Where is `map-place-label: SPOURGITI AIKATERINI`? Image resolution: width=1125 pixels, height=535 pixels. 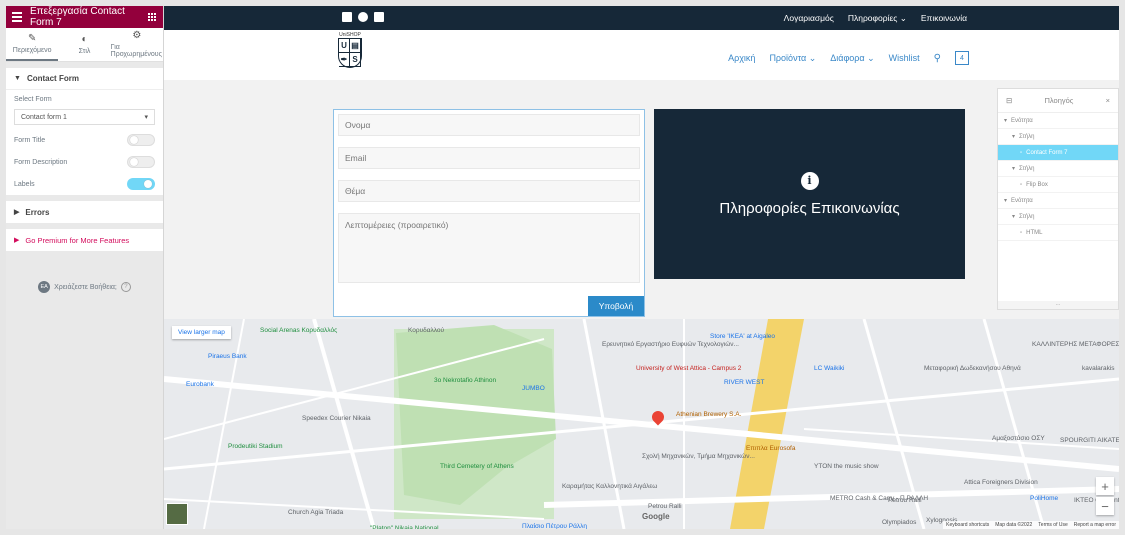 map-place-label: SPOURGITI AIKATERINI is located at coordinates (1089, 440).